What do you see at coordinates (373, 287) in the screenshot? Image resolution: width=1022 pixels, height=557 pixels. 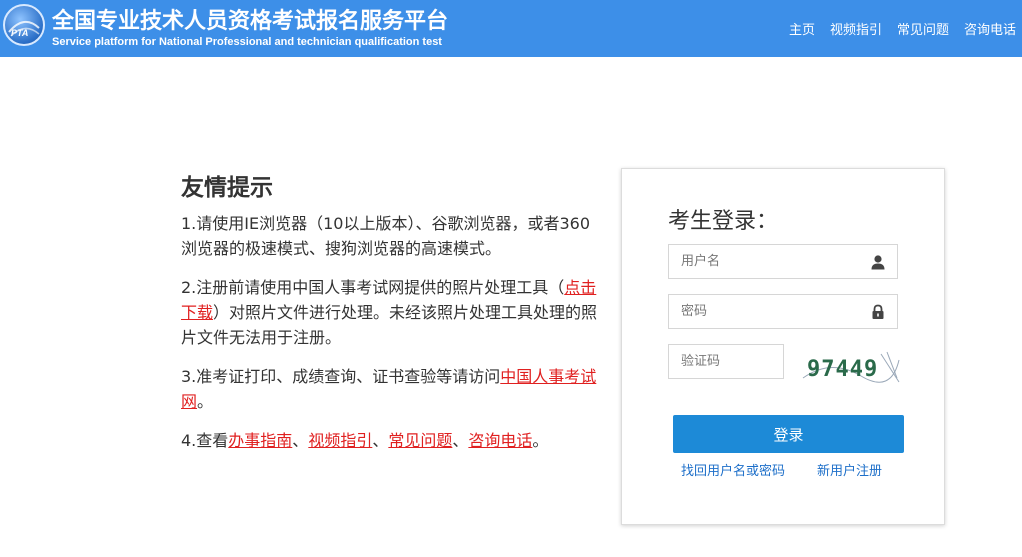 I see `tip-photo-text-a: 2.注册前请使用中国人事考试网提供的照片处理工具（` at bounding box center [373, 287].